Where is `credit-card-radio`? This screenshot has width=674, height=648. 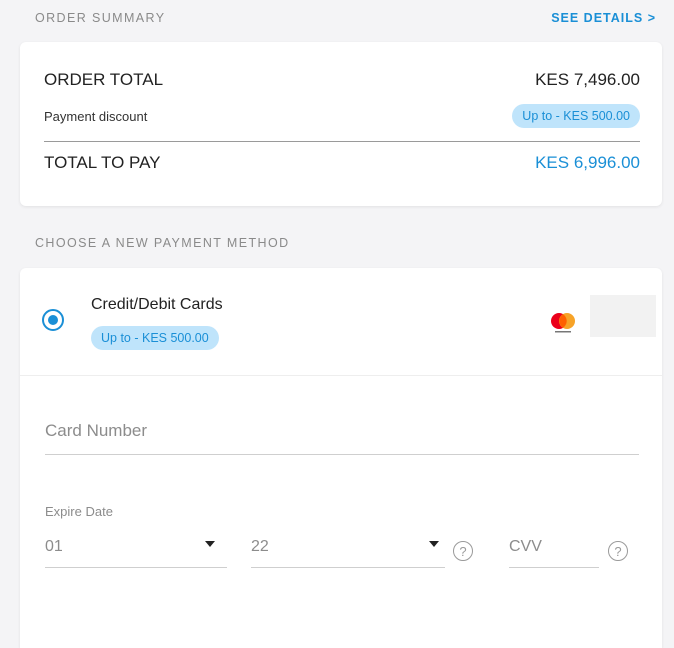 credit-card-radio is located at coordinates (53, 320).